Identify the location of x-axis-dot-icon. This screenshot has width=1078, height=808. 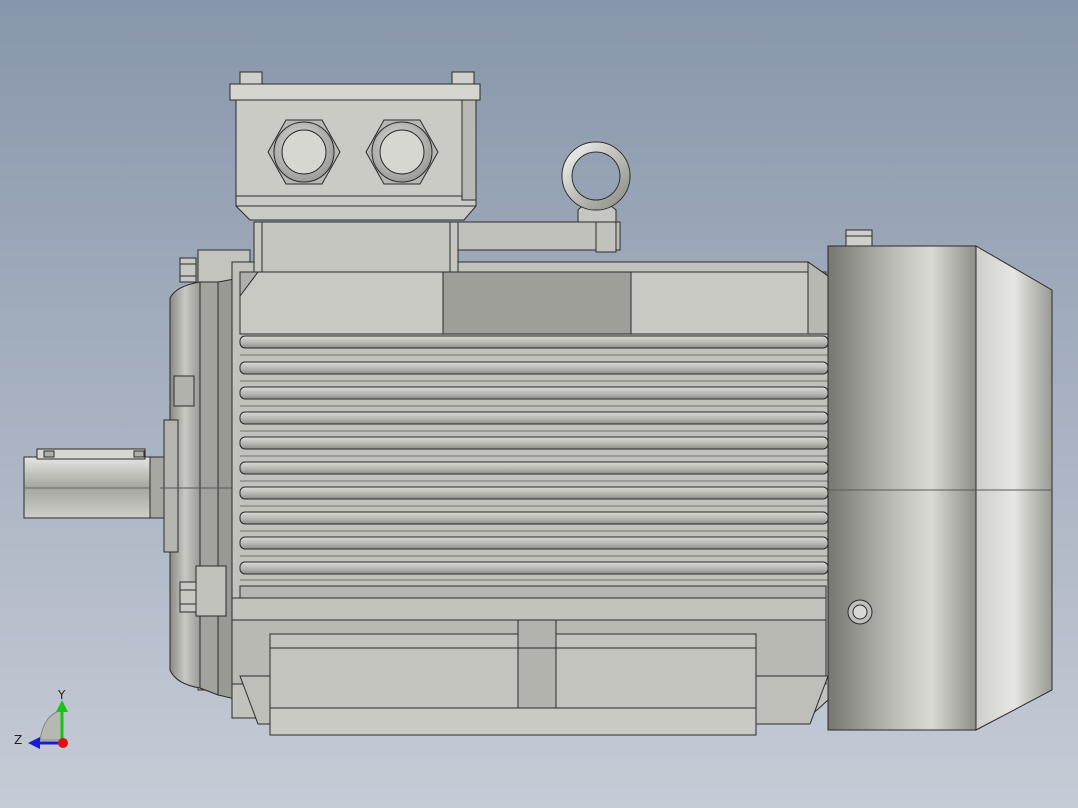
(63, 743).